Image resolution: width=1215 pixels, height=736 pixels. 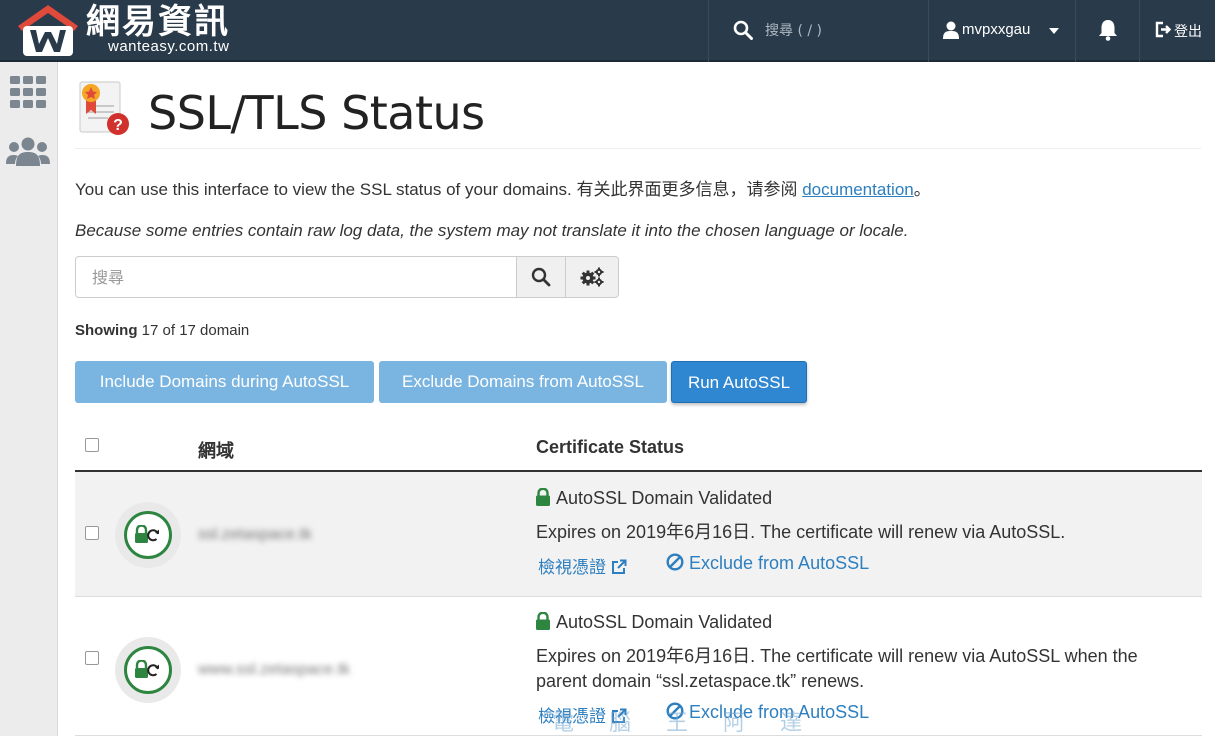 What do you see at coordinates (739, 382) in the screenshot?
I see `run-autossl-button: Run AutoSSL` at bounding box center [739, 382].